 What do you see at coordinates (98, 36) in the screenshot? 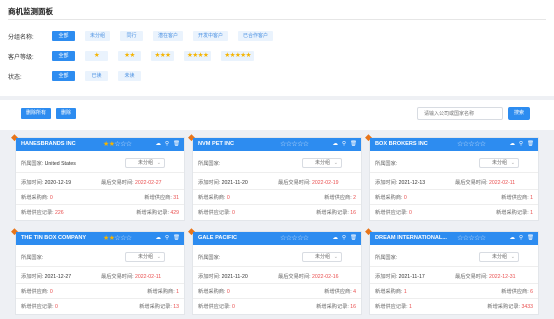
I see `filter-category-ungrouped: 未分组` at bounding box center [98, 36].